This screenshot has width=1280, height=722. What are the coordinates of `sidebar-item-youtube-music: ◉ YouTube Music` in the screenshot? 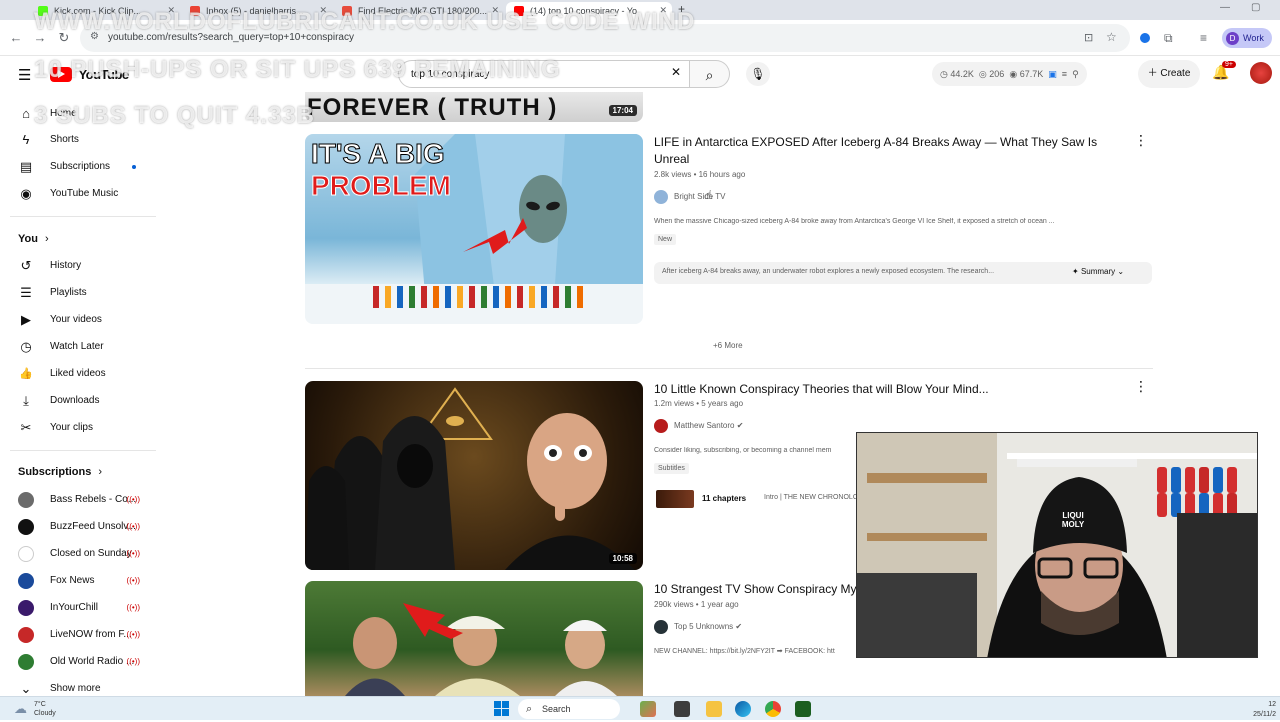 It's located at (83, 194).